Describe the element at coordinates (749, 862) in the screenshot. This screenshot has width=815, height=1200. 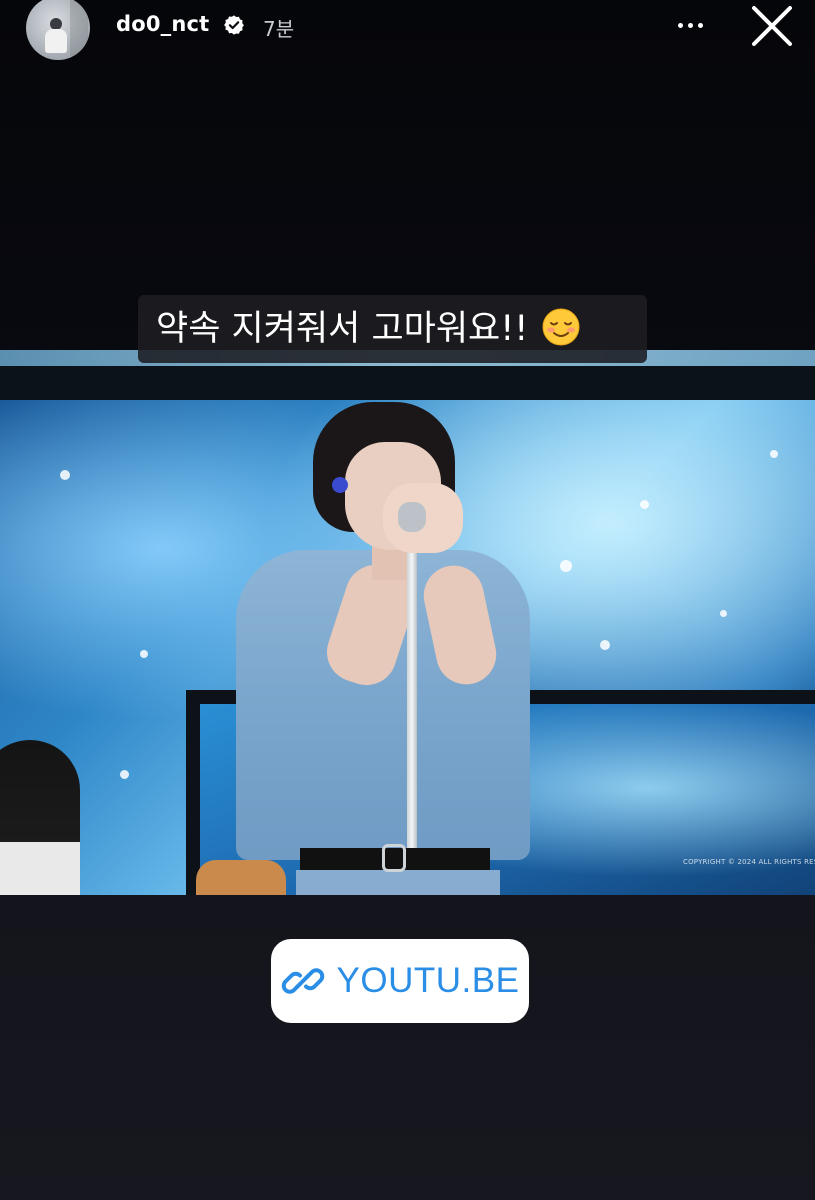
I see `video-watermark: COPYRIGHT © 2024 ALL RIGHTS RESERVED. S` at that location.